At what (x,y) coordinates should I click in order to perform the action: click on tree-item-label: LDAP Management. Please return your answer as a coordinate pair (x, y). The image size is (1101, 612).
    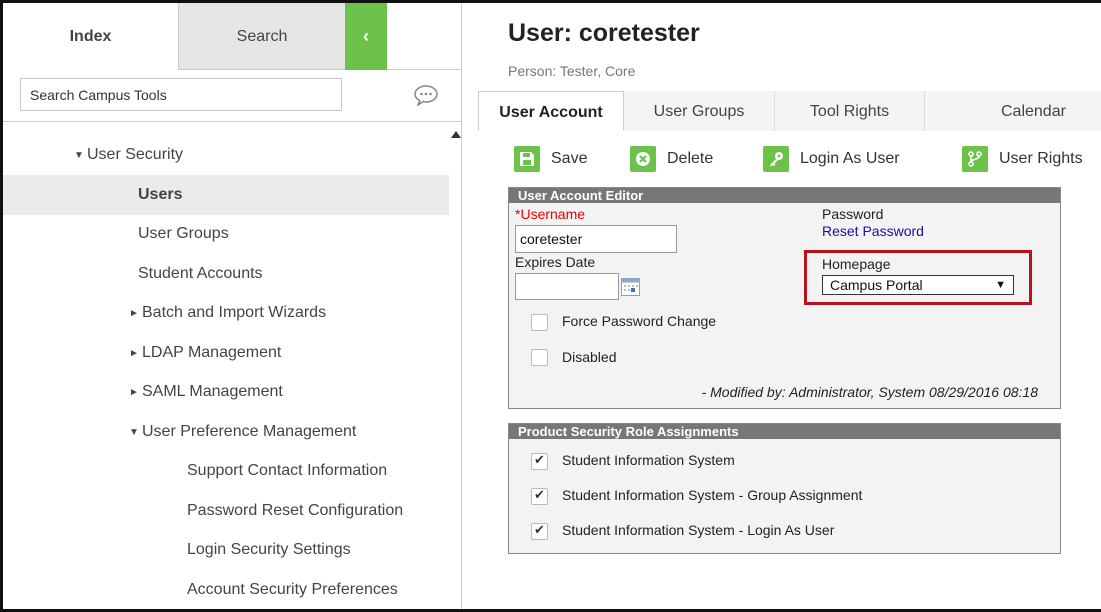
    Looking at the image, I should click on (212, 352).